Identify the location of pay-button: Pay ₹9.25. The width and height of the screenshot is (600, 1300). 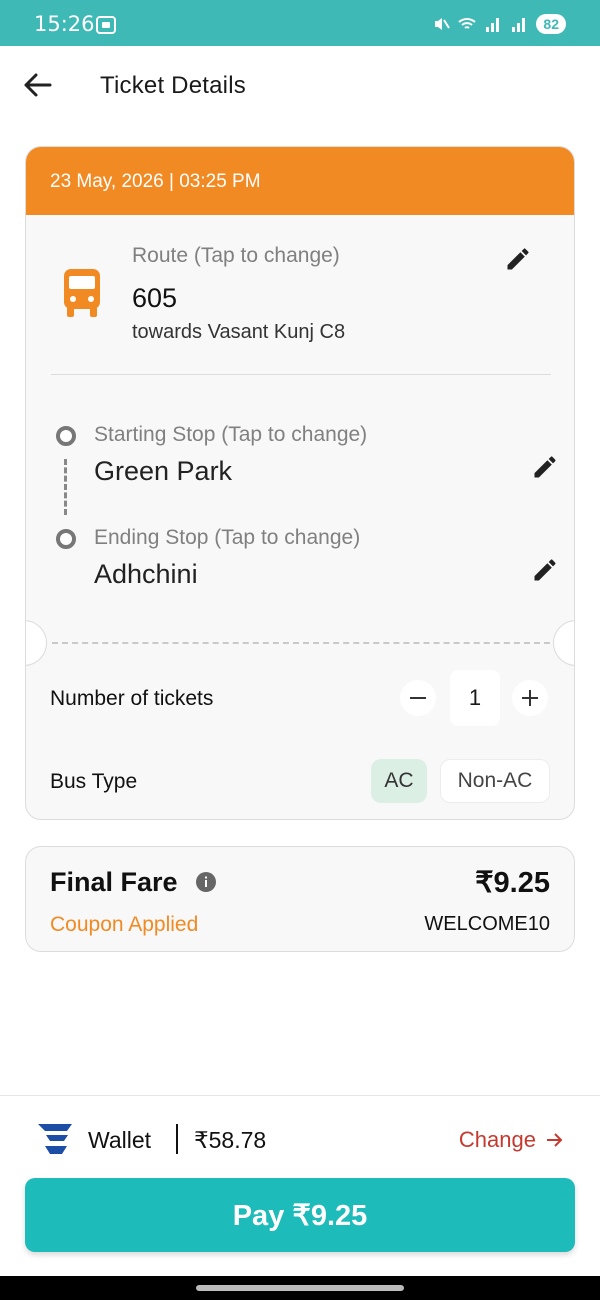
(300, 1215).